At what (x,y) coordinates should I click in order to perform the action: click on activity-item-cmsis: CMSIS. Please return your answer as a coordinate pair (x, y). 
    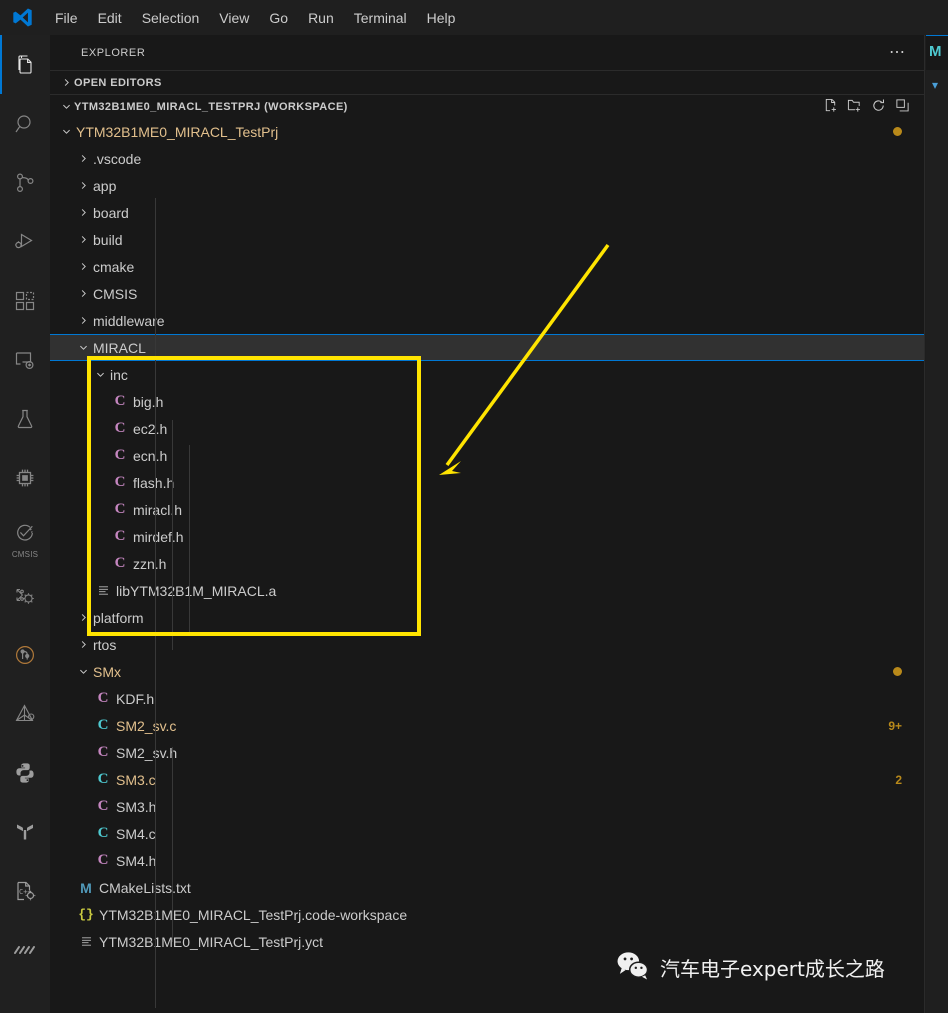
    Looking at the image, I should click on (25, 536).